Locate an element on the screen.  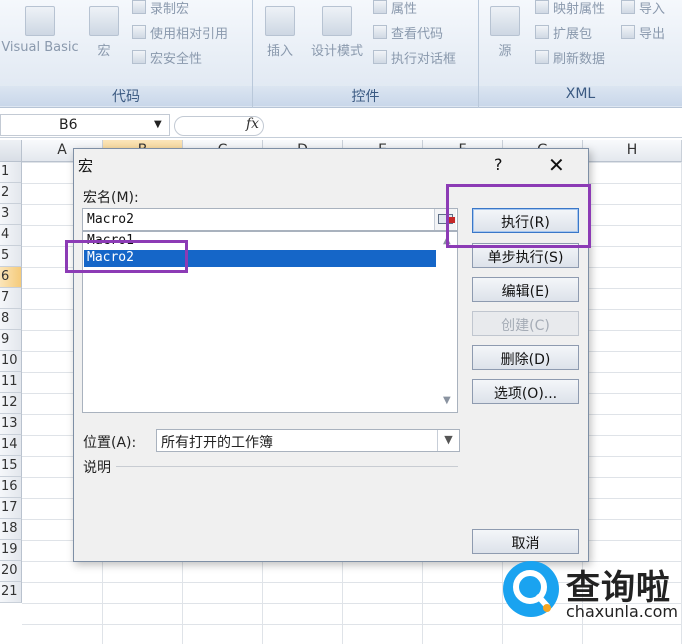
xml-source-icon is located at coordinates (505, 21).